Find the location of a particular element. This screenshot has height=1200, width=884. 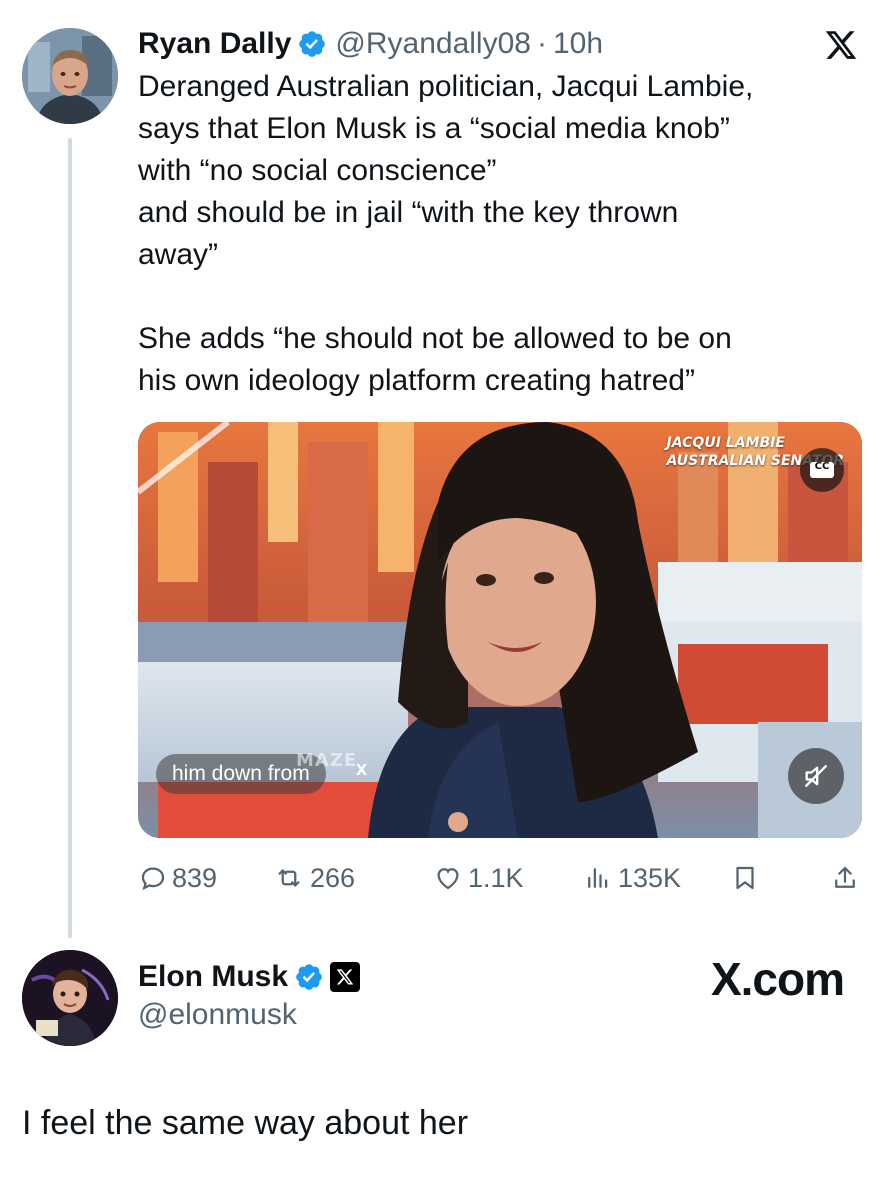

avatar-elon-musk is located at coordinates (70, 998).